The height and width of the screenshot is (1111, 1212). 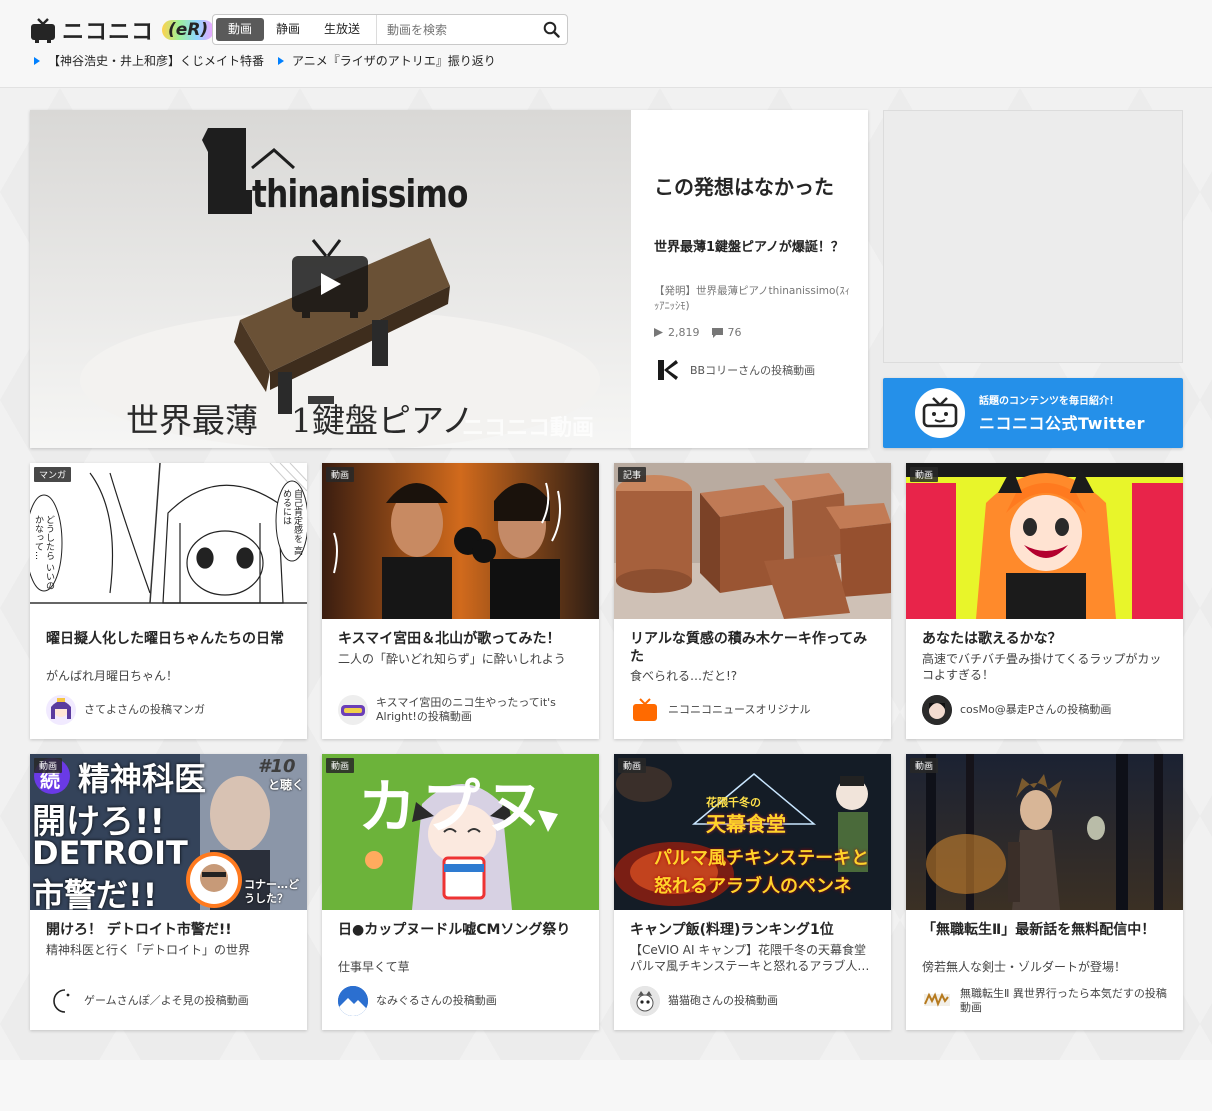 I want to click on card-subtitle: 仕事早くて草, so click(x=374, y=967).